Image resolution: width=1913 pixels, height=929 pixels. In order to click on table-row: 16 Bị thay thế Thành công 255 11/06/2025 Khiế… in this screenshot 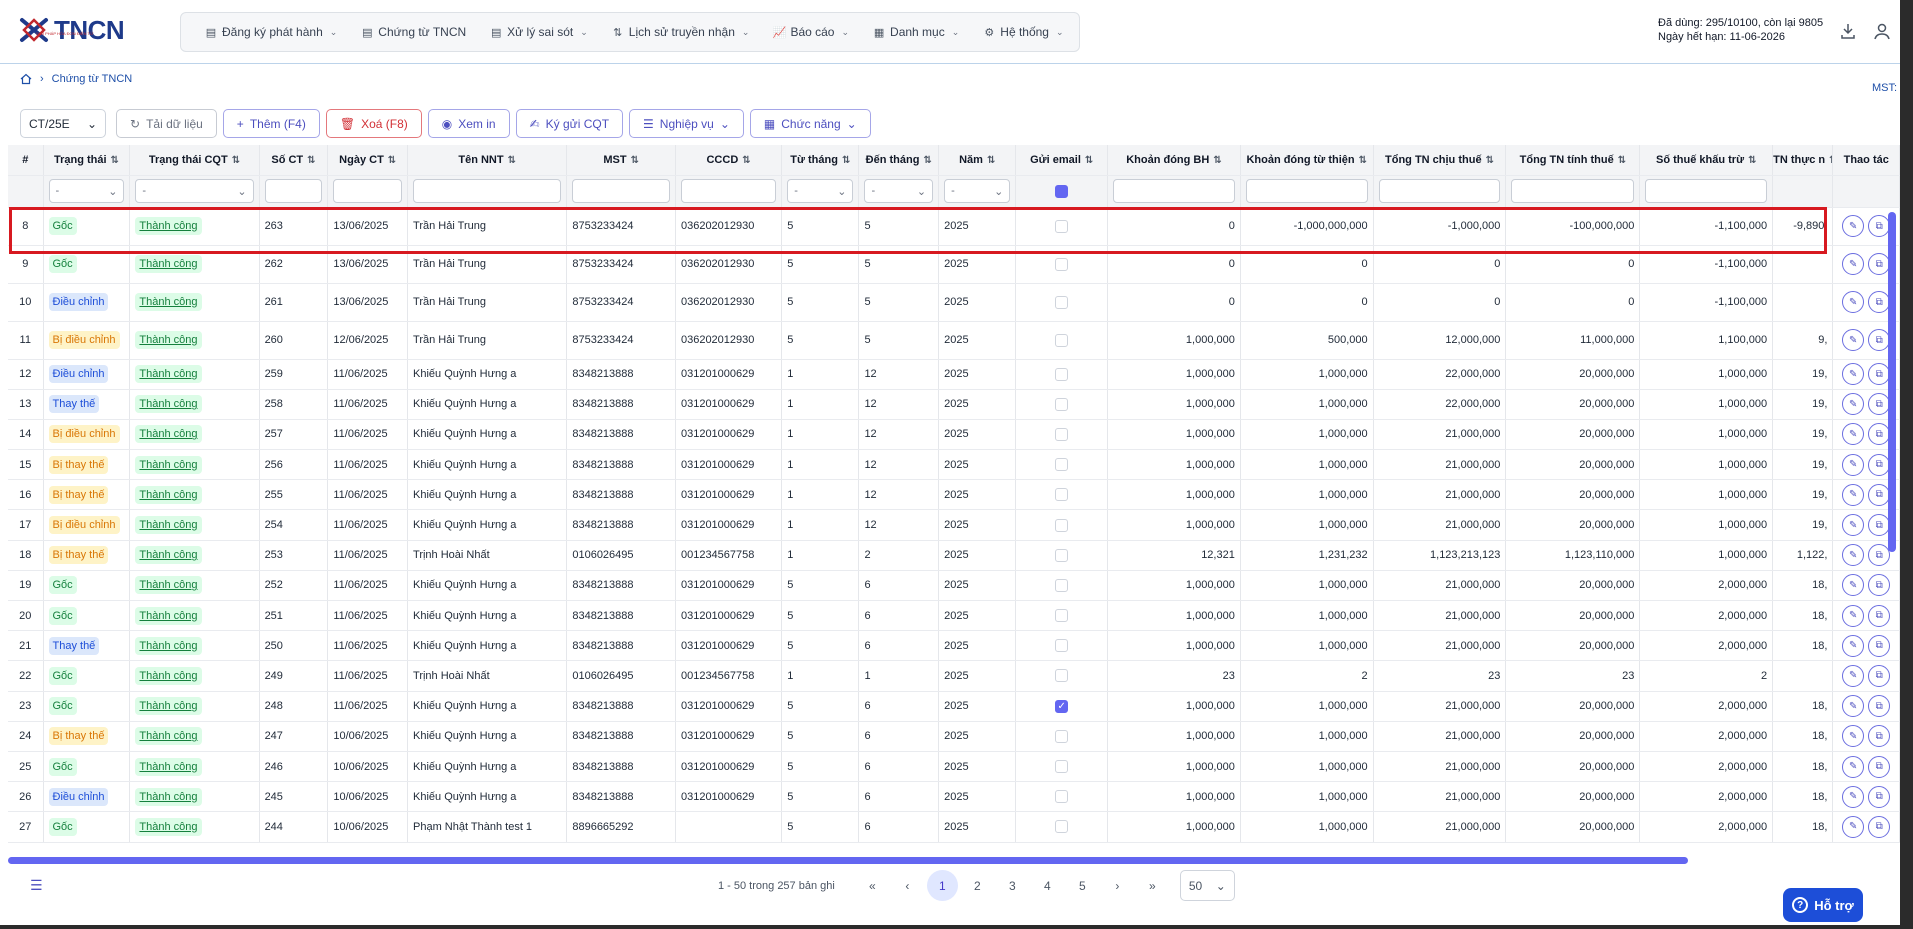, I will do `click(954, 495)`.